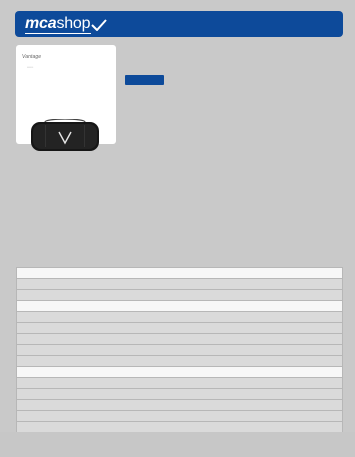  Describe the element at coordinates (58, 33) in the screenshot. I see `logo-underline` at that location.